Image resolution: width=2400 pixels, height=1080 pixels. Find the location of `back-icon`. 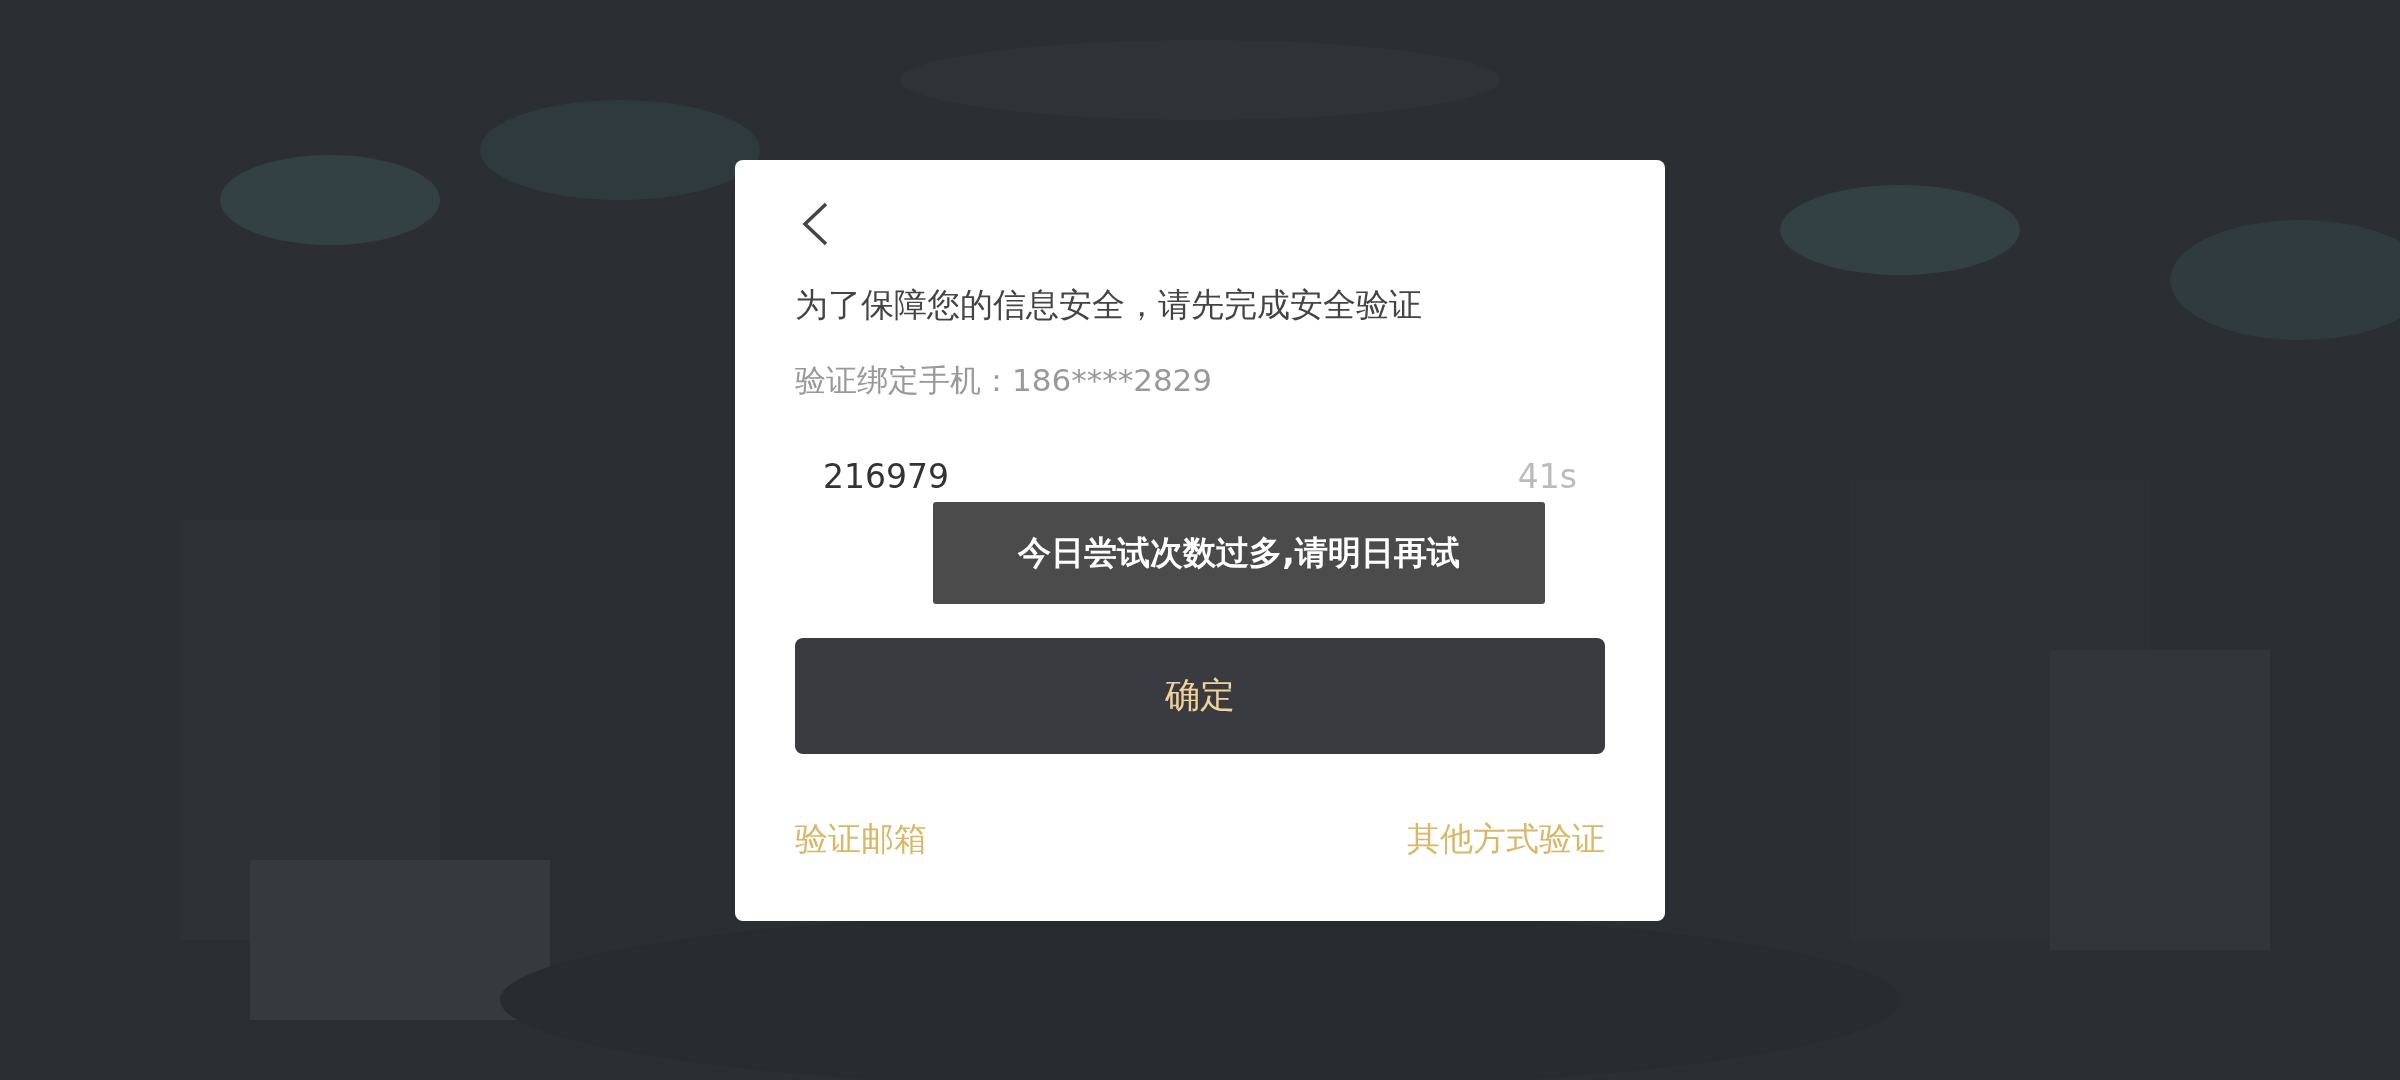

back-icon is located at coordinates (815, 223).